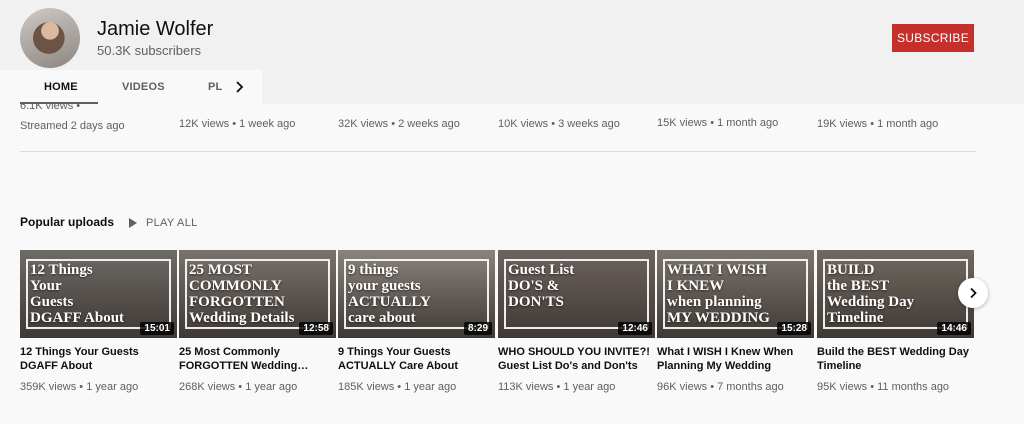 The image size is (1024, 424). What do you see at coordinates (871, 294) in the screenshot?
I see `thumbnail-text: BUILD the BEST Wedding Day Timeline` at bounding box center [871, 294].